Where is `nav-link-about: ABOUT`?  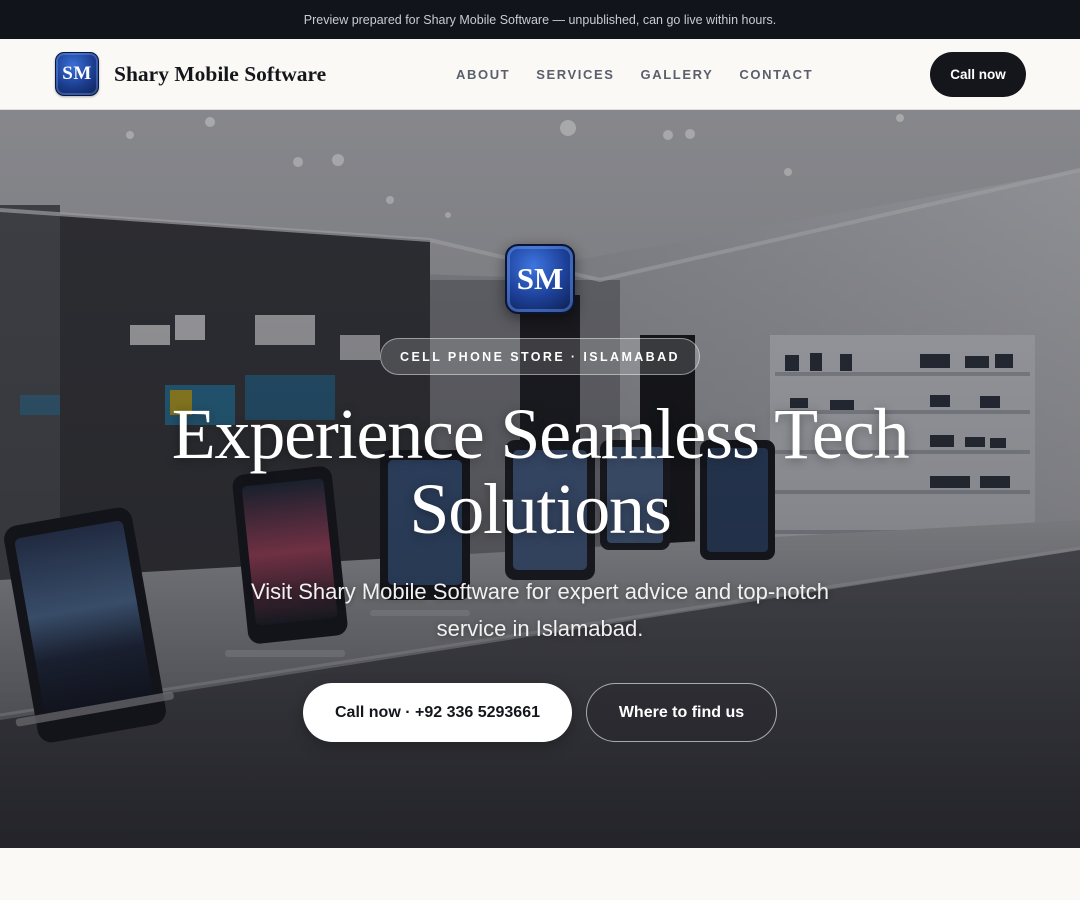
nav-link-about: ABOUT is located at coordinates (483, 74).